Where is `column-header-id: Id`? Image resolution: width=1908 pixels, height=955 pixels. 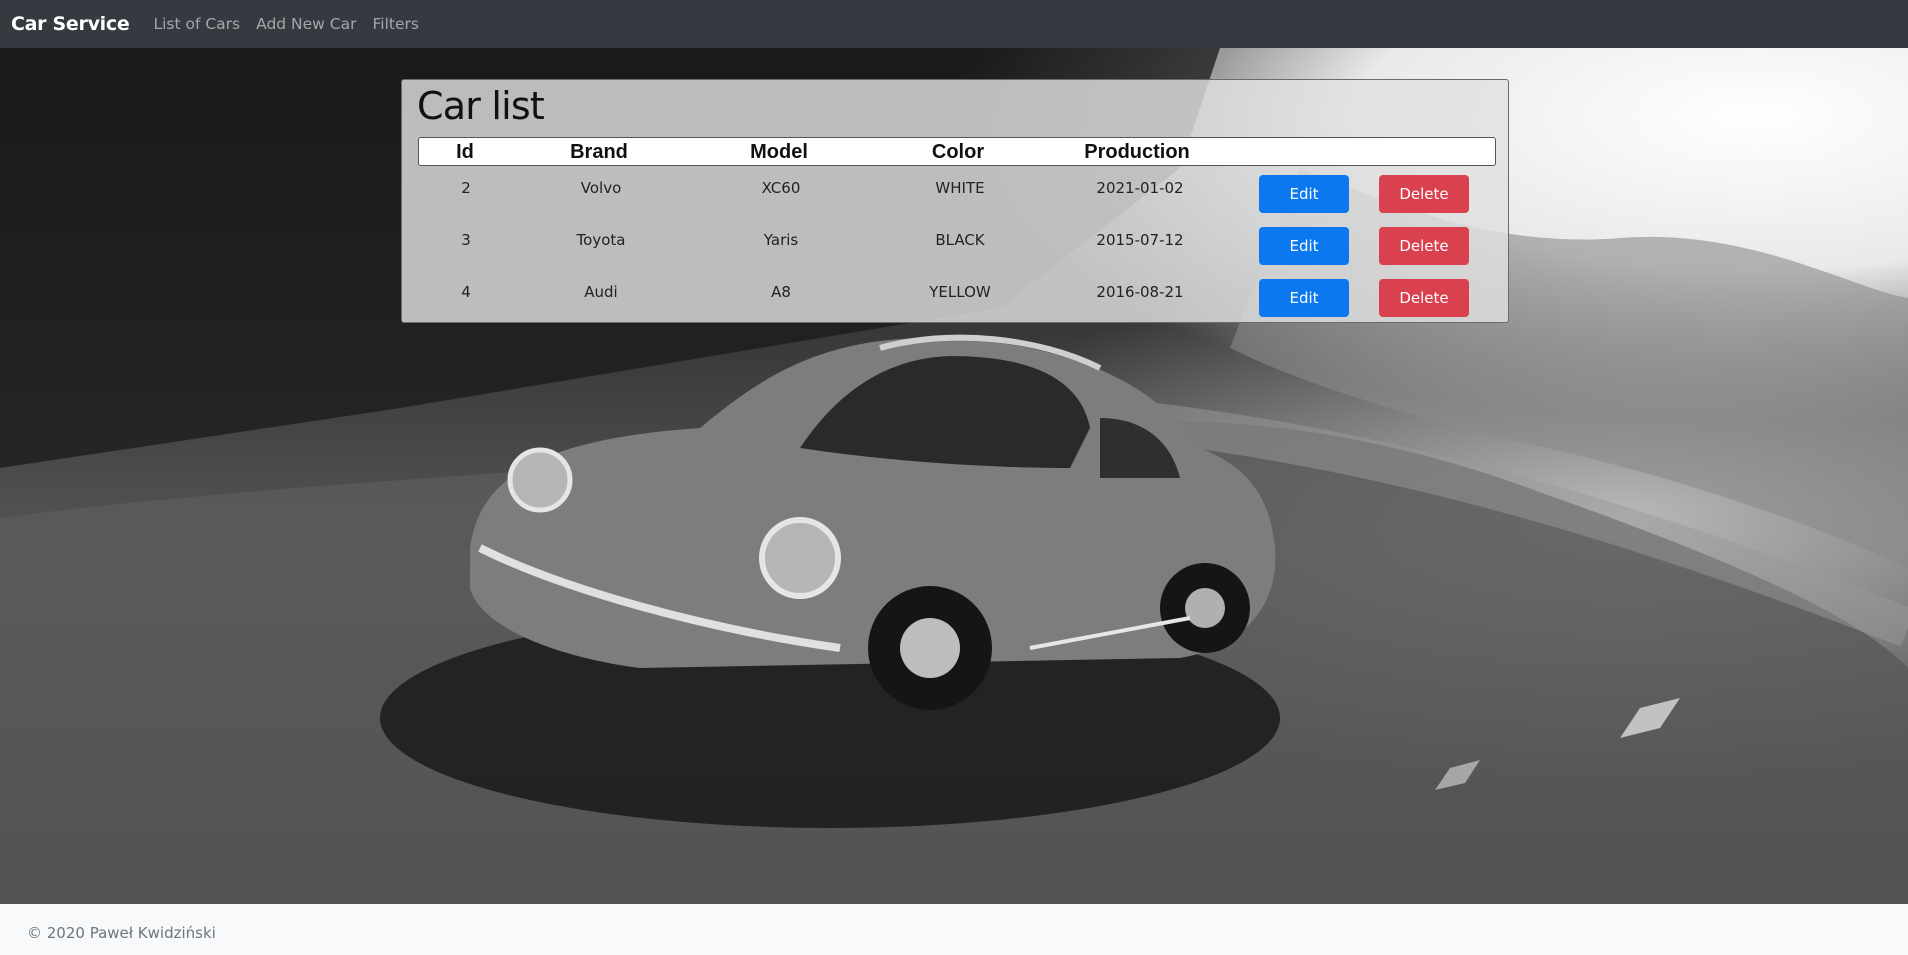
column-header-id: Id is located at coordinates (465, 152).